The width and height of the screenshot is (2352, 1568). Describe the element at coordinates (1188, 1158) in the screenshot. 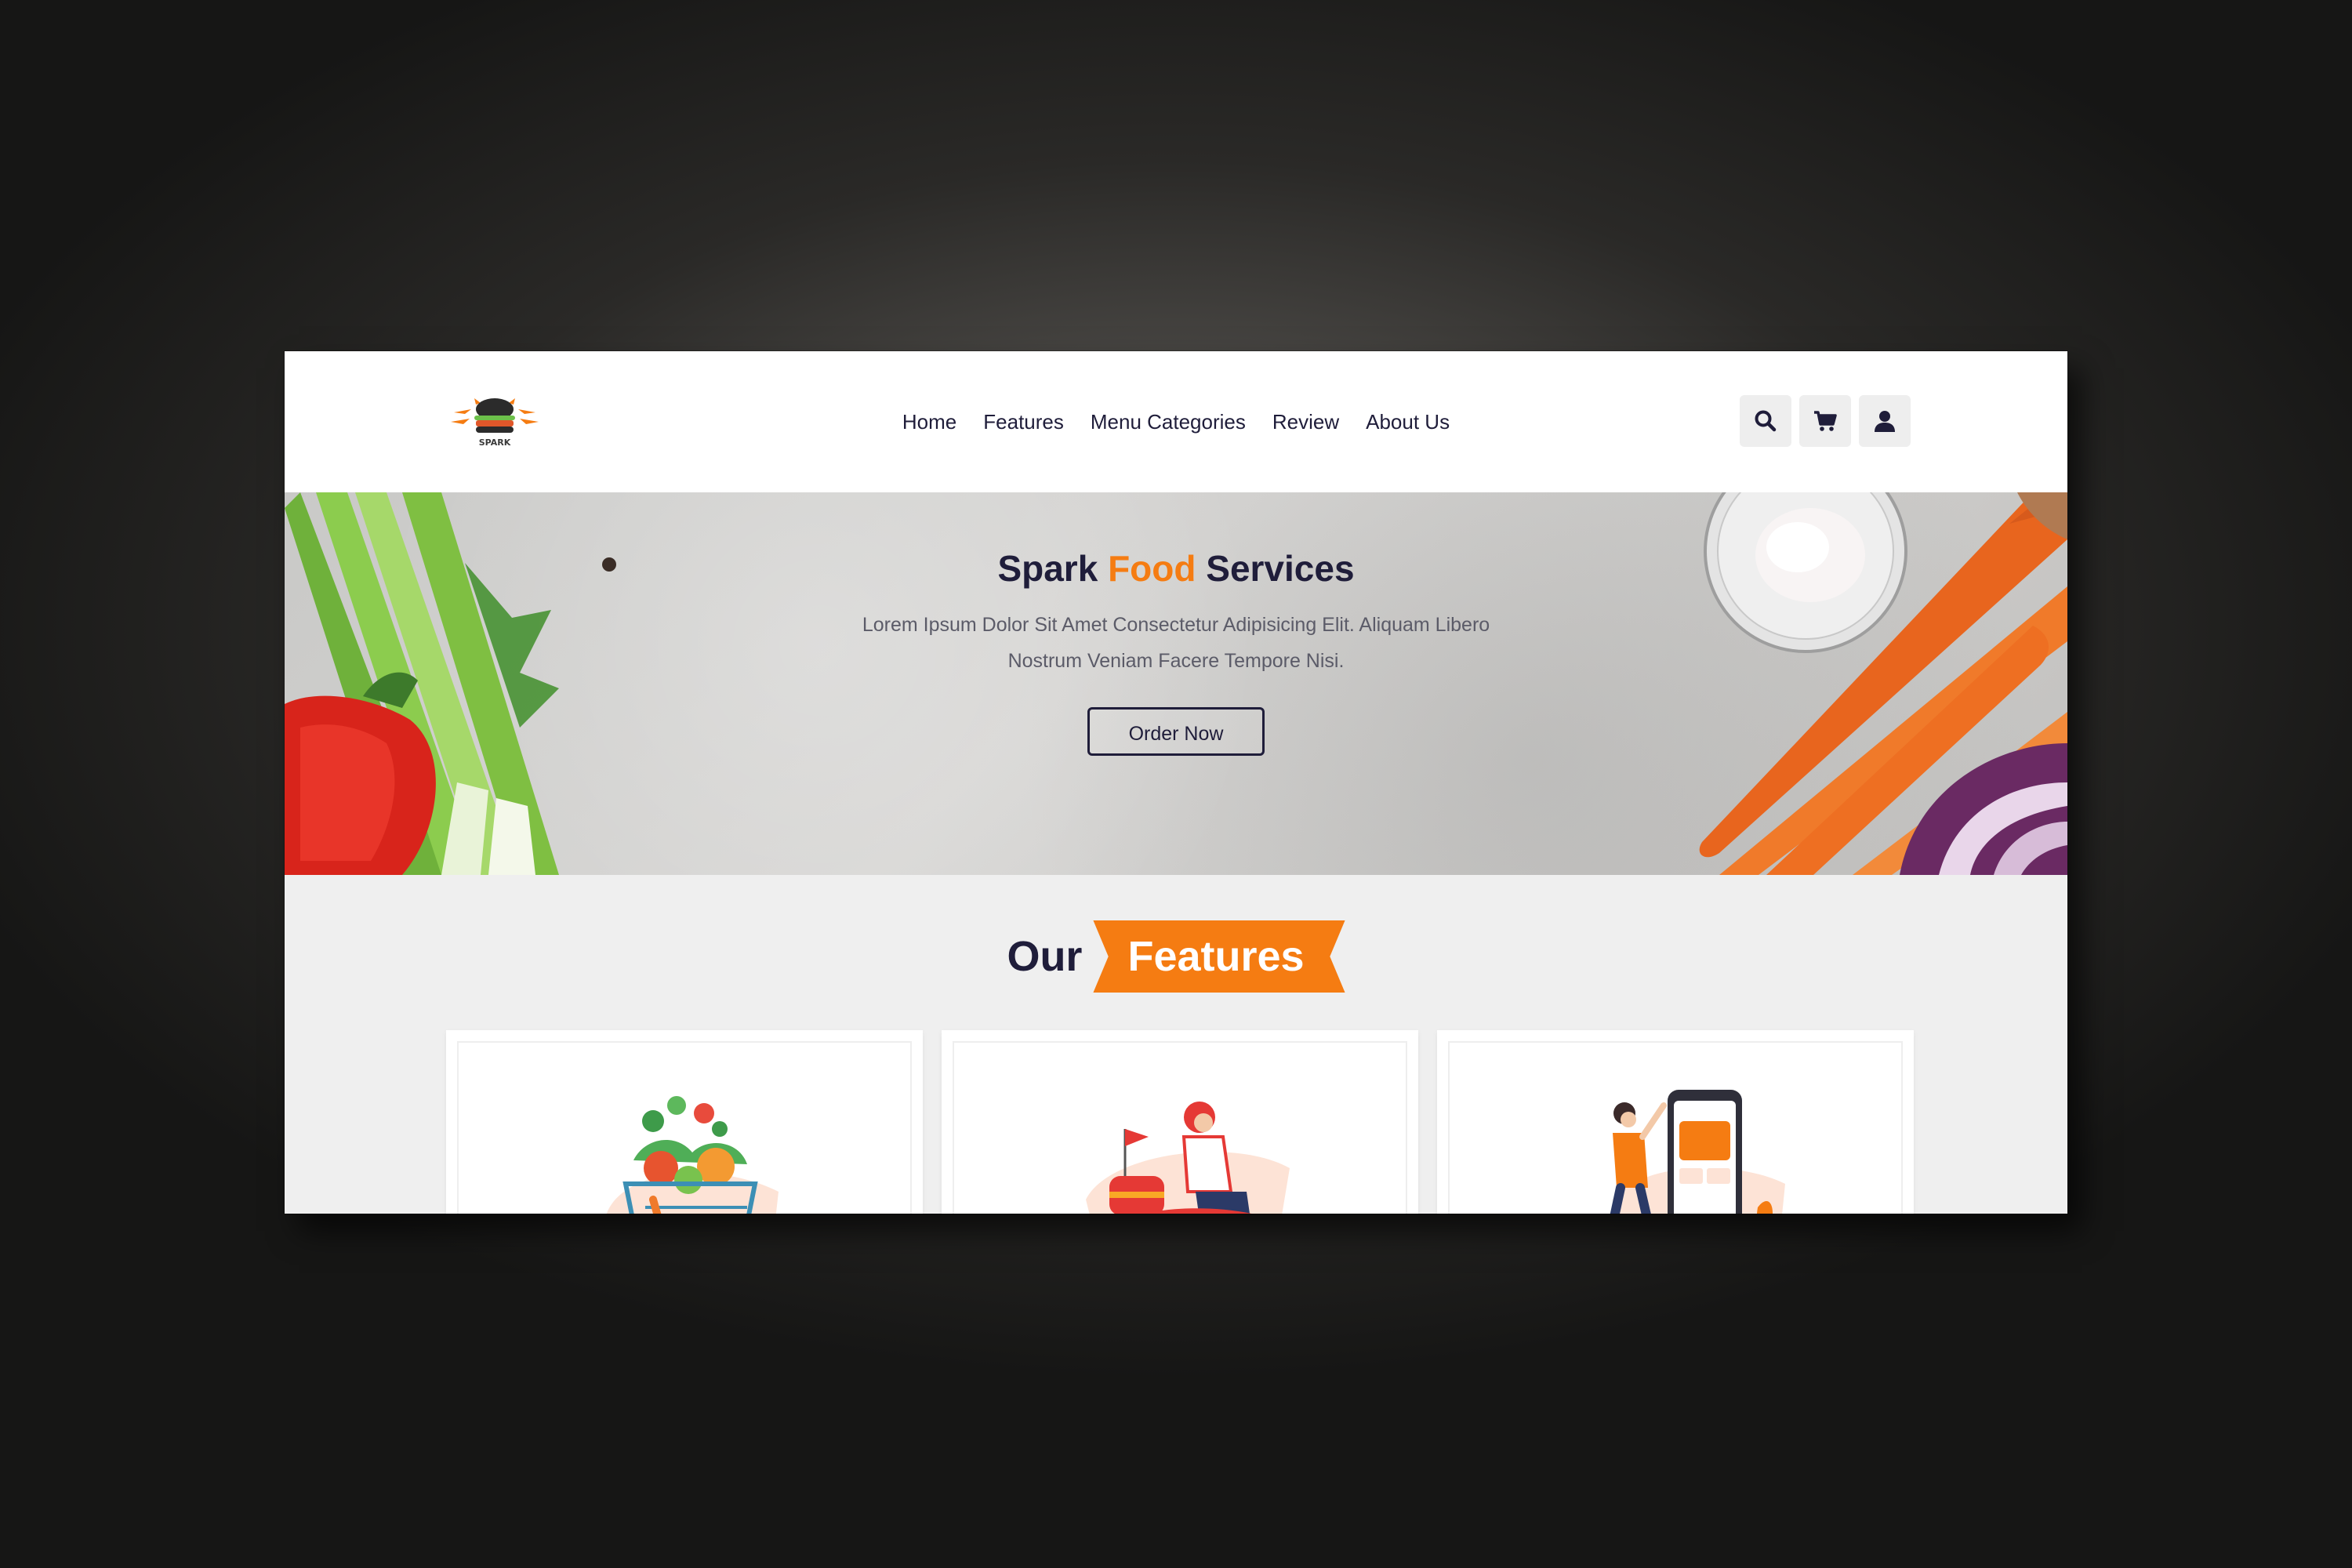

I see `delivery-scooter-illustration-icon` at that location.